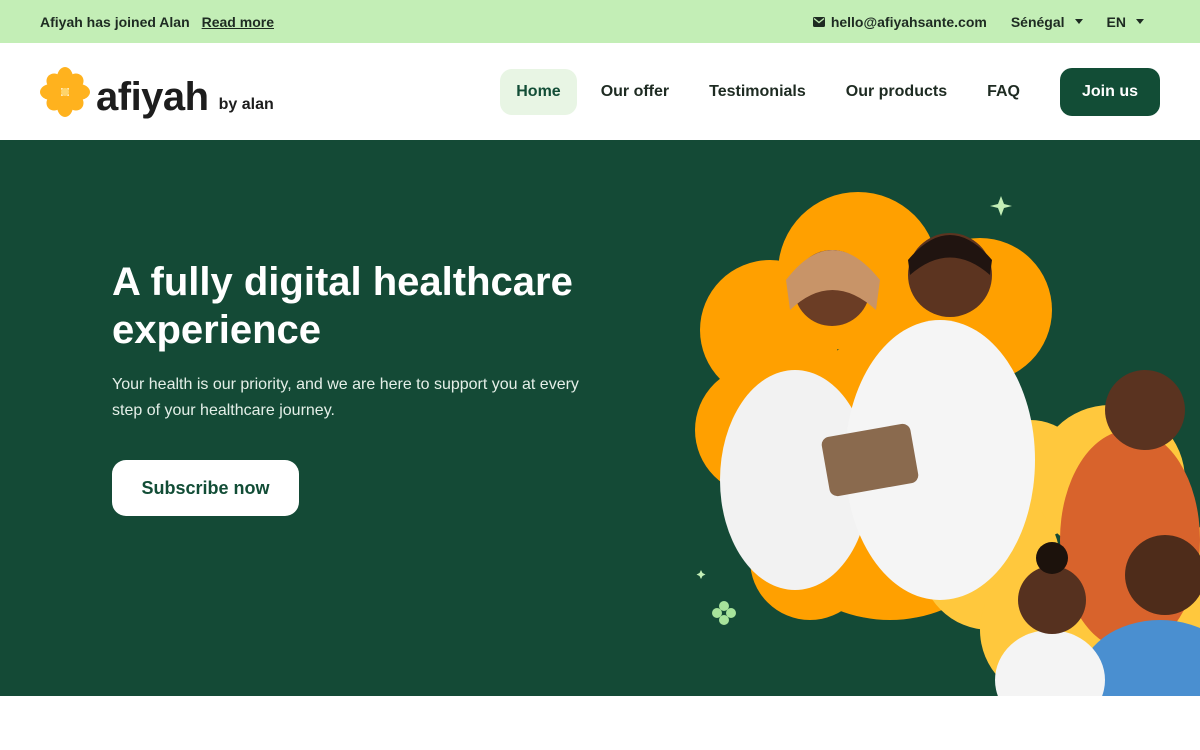  Describe the element at coordinates (1003, 92) in the screenshot. I see `nav-faq: FAQ` at that location.